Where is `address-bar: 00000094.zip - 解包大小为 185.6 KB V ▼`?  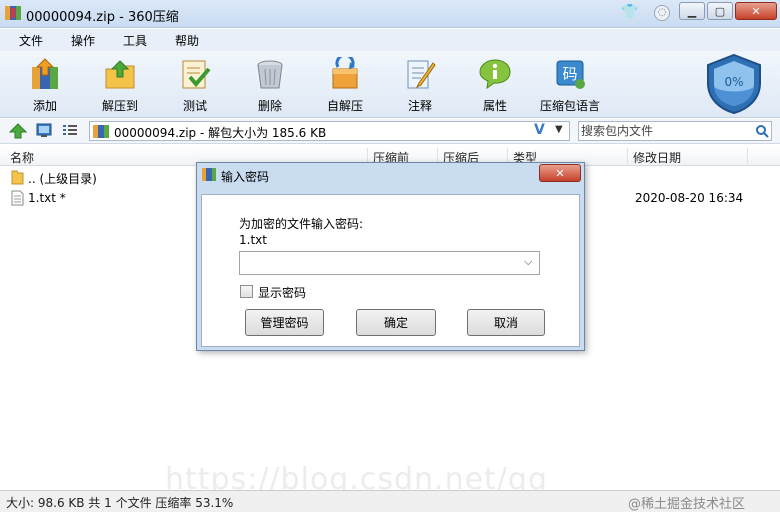 address-bar: 00000094.zip - 解包大小为 185.6 KB V ▼ is located at coordinates (390, 131).